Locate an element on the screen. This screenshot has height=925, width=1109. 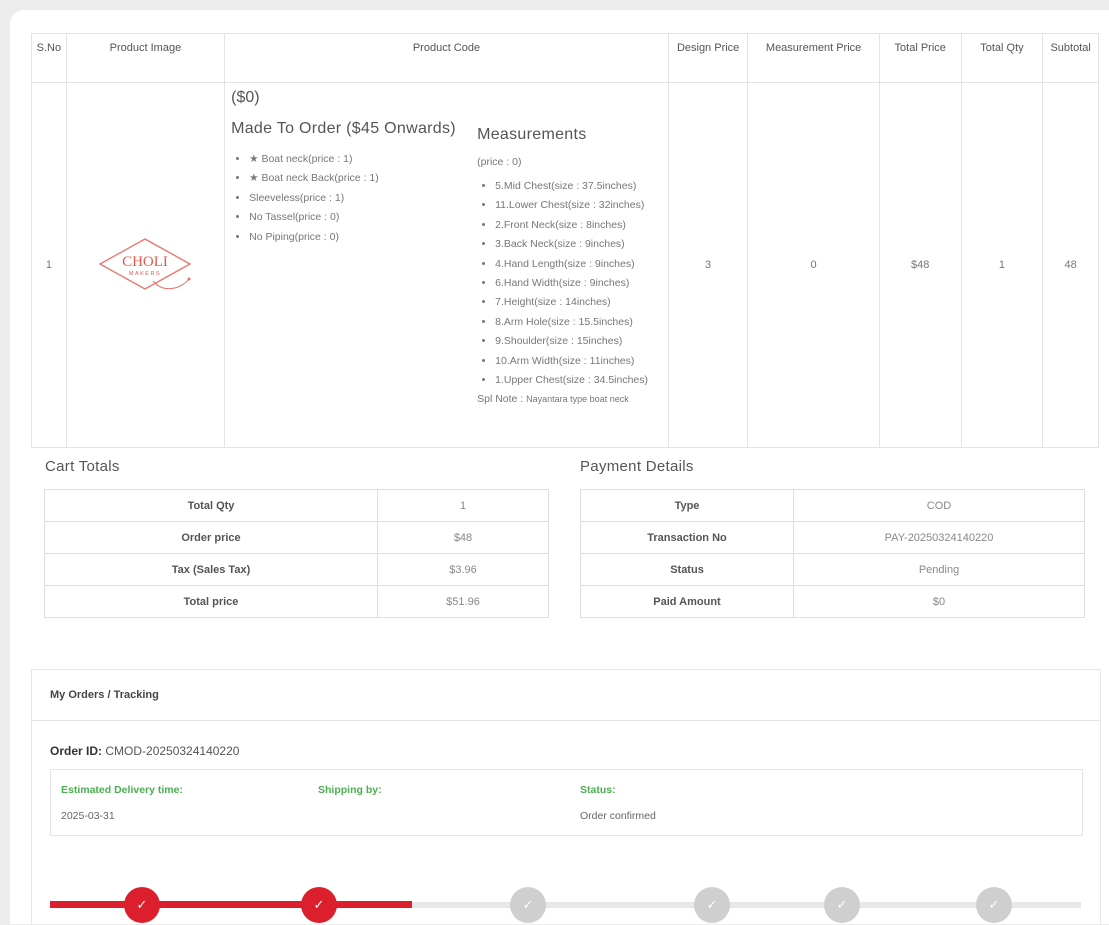
payment-details-row: Paid Amount $0 is located at coordinates (832, 601).